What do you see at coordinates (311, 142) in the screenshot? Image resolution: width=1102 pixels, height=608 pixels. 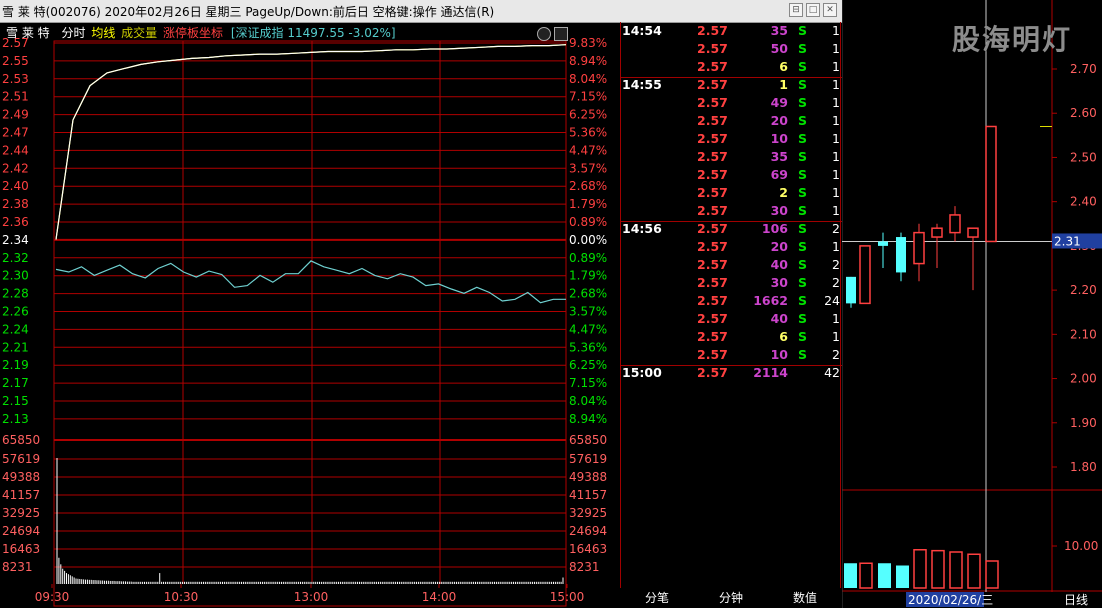 I see `avg-price-line` at bounding box center [311, 142].